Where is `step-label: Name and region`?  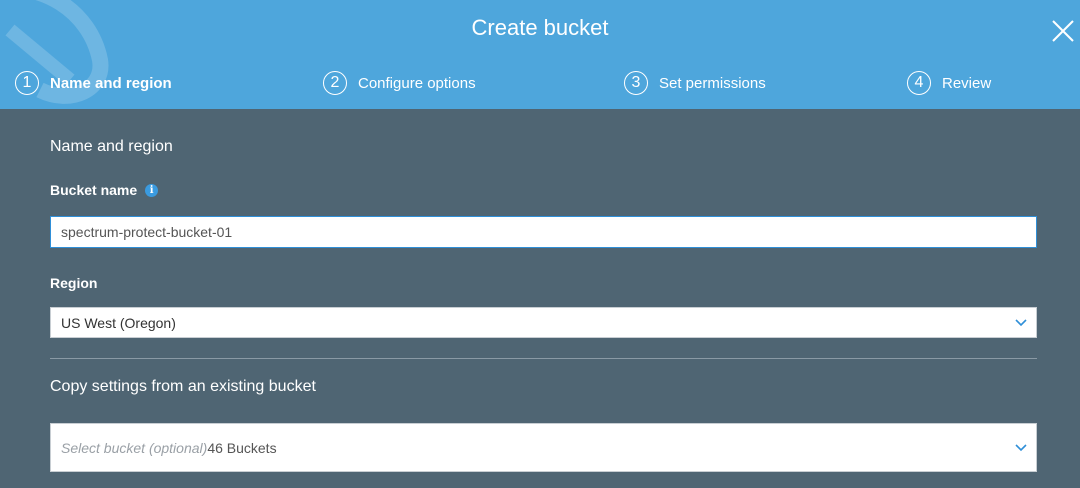
step-label: Name and region is located at coordinates (111, 83).